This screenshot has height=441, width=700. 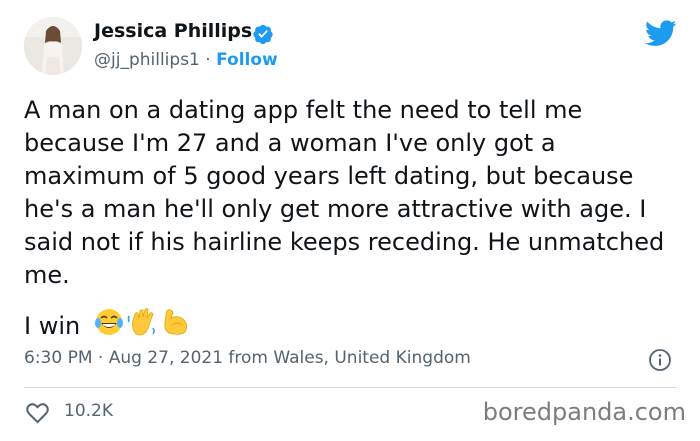 What do you see at coordinates (141, 322) in the screenshot?
I see `waving-hand-icon` at bounding box center [141, 322].